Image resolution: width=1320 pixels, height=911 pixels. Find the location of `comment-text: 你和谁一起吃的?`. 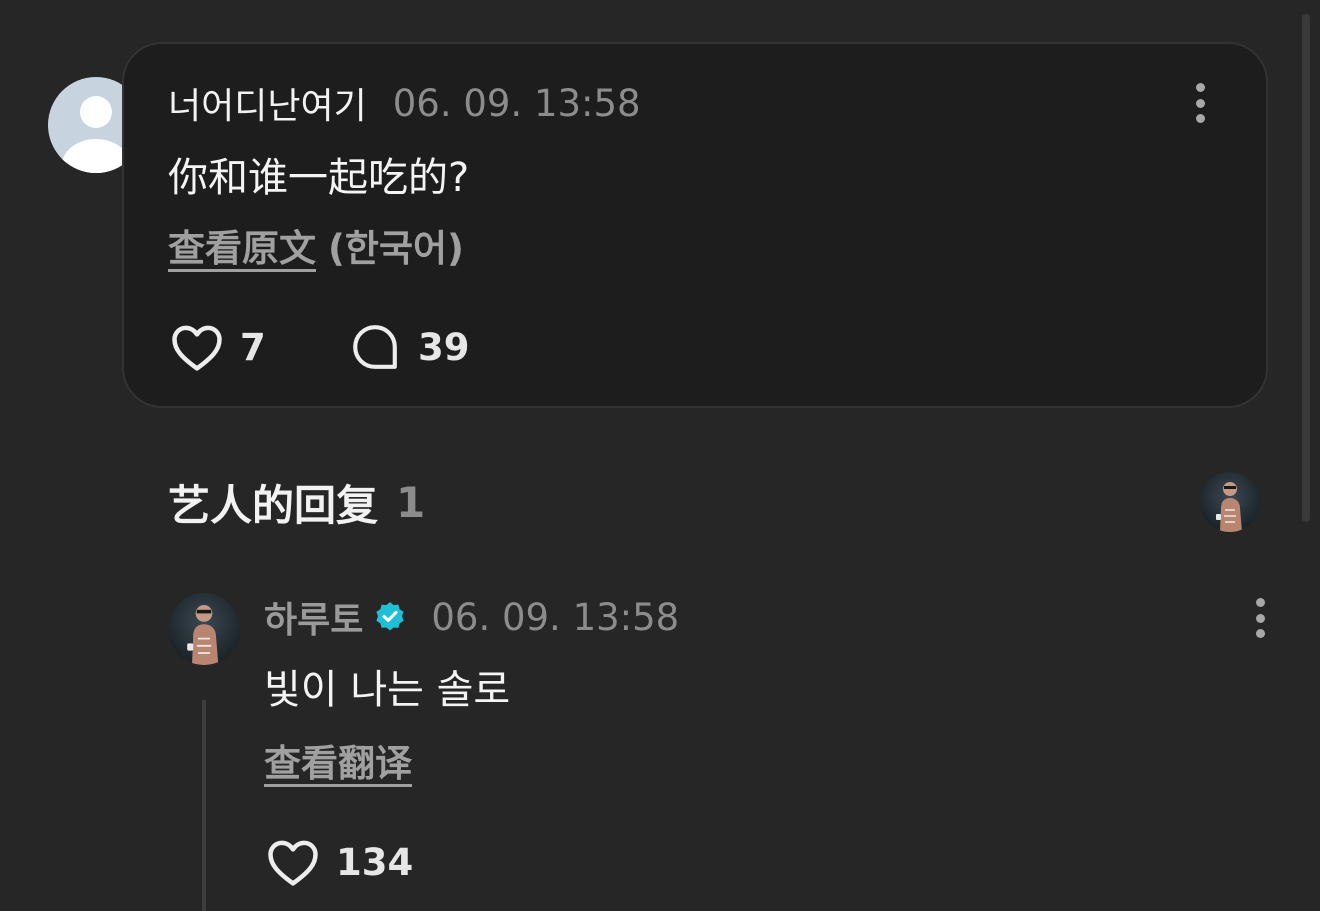

comment-text: 你和谁一起吃的? is located at coordinates (319, 178).